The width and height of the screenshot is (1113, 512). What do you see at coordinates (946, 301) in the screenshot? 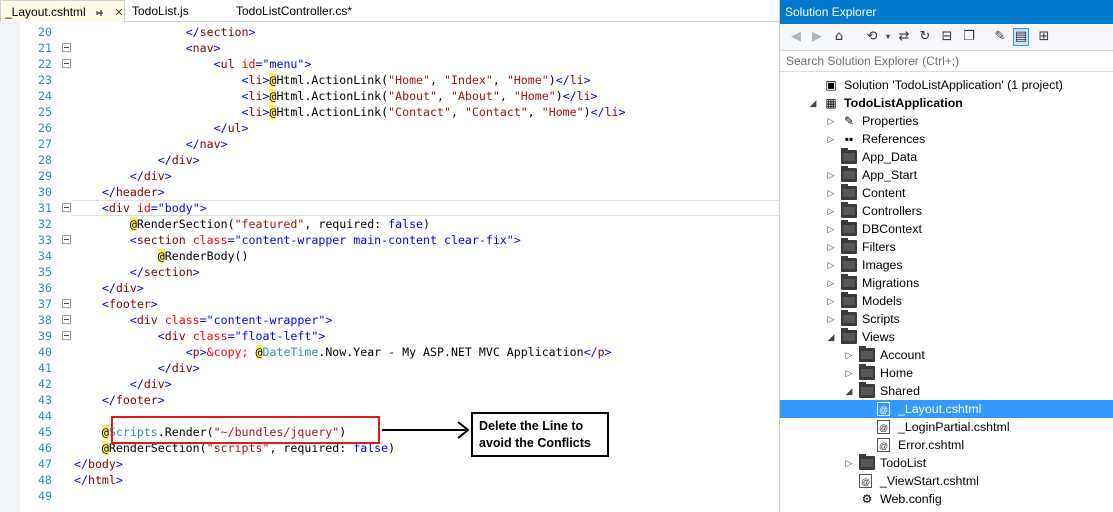
I see `tree-item-models: ▷ Models` at bounding box center [946, 301].